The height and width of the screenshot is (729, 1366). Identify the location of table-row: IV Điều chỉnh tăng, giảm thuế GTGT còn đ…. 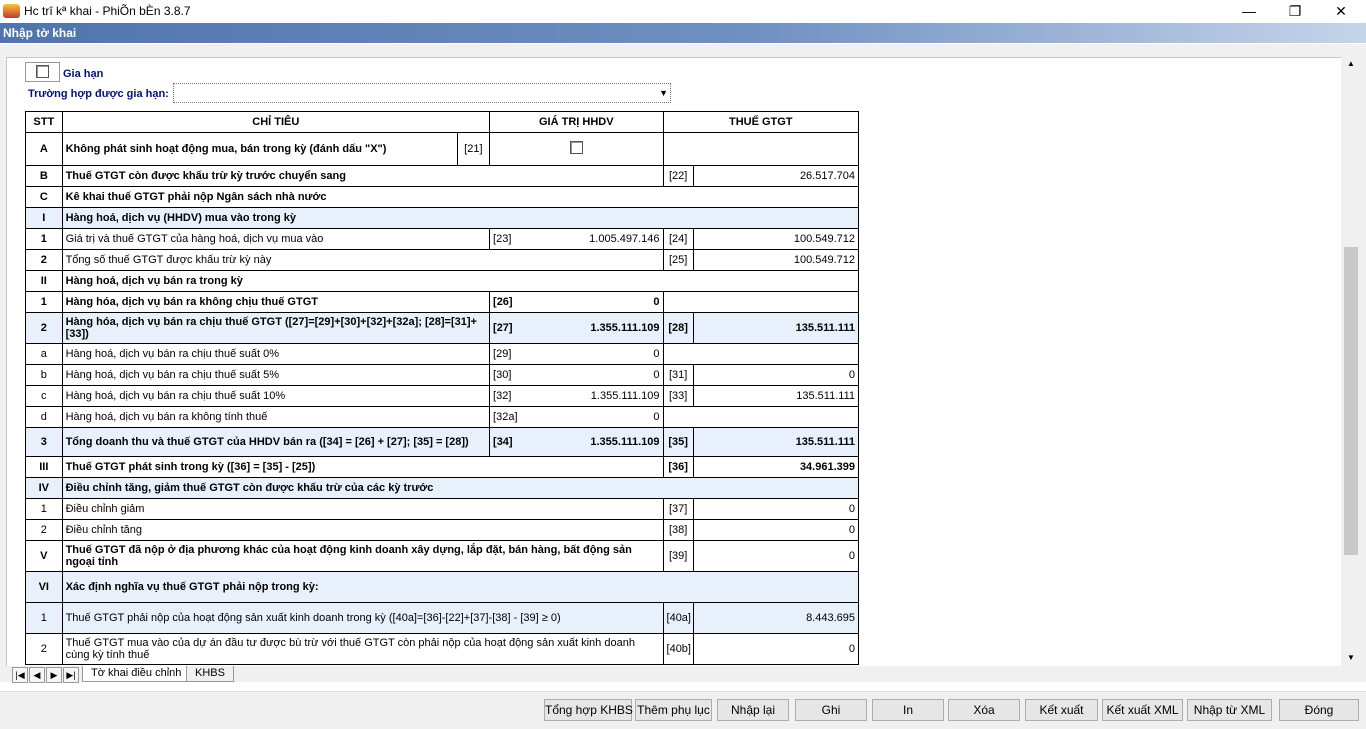
(442, 488).